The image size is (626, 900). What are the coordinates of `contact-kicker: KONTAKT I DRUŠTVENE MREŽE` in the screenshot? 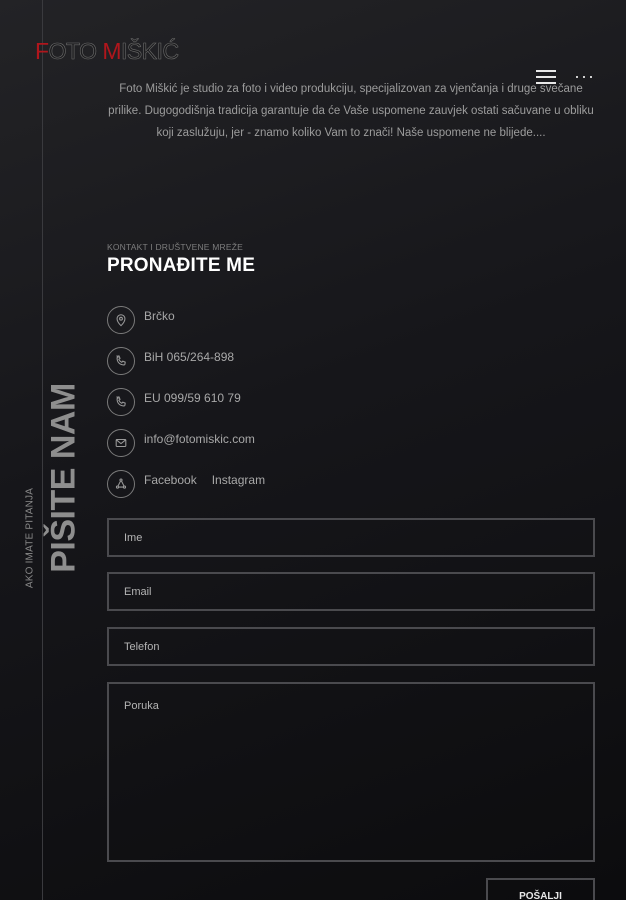 It's located at (175, 247).